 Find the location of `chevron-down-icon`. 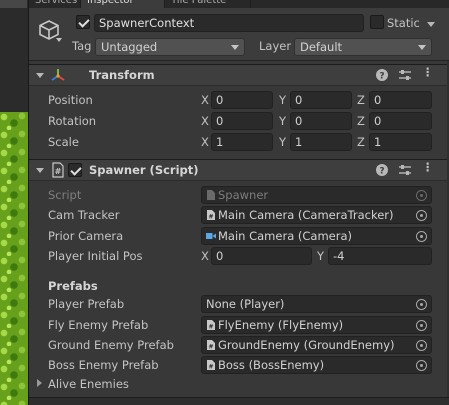

chevron-down-icon is located at coordinates (235, 47).